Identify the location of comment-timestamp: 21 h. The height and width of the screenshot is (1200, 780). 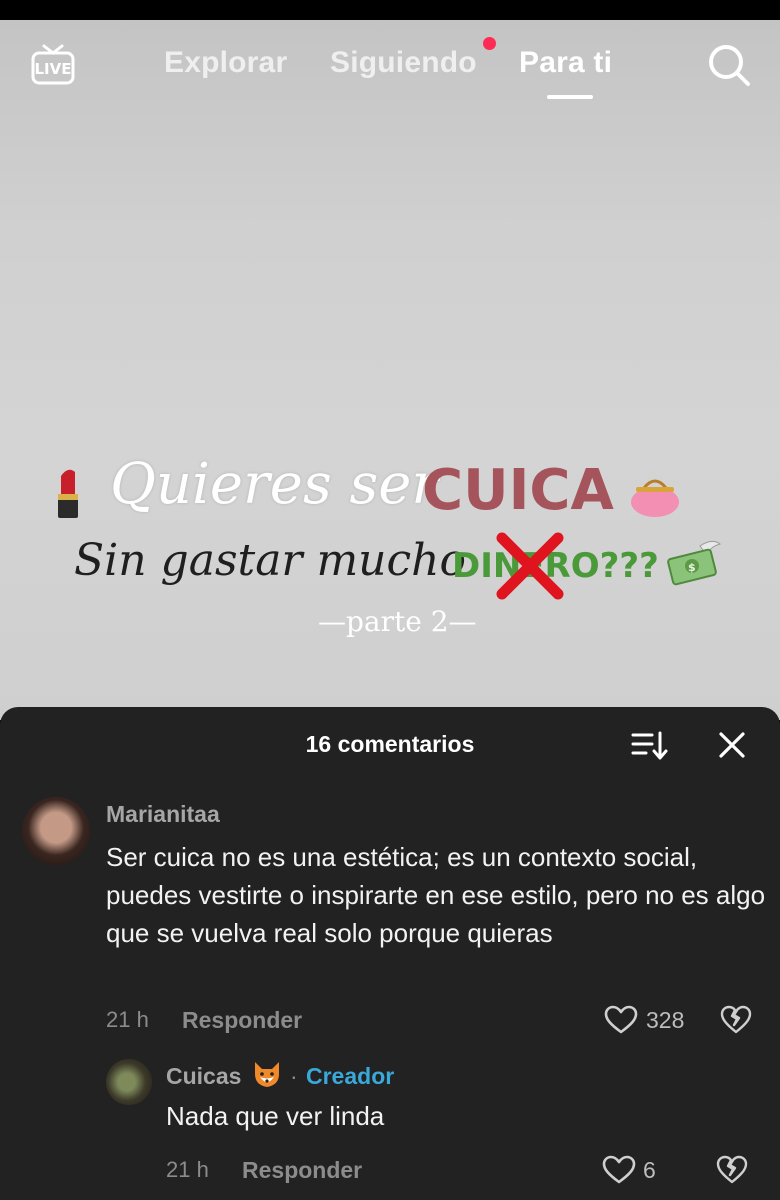
(127, 1019).